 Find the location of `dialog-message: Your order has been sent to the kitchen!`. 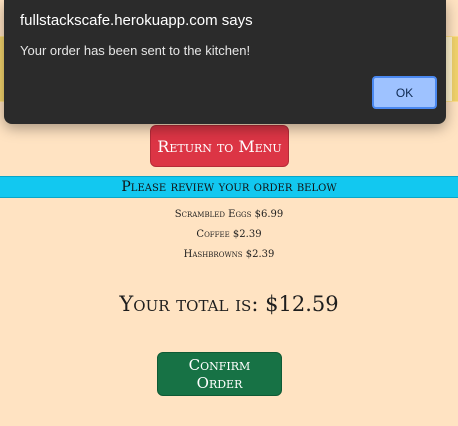

dialog-message: Your order has been sent to the kitchen! is located at coordinates (135, 50).